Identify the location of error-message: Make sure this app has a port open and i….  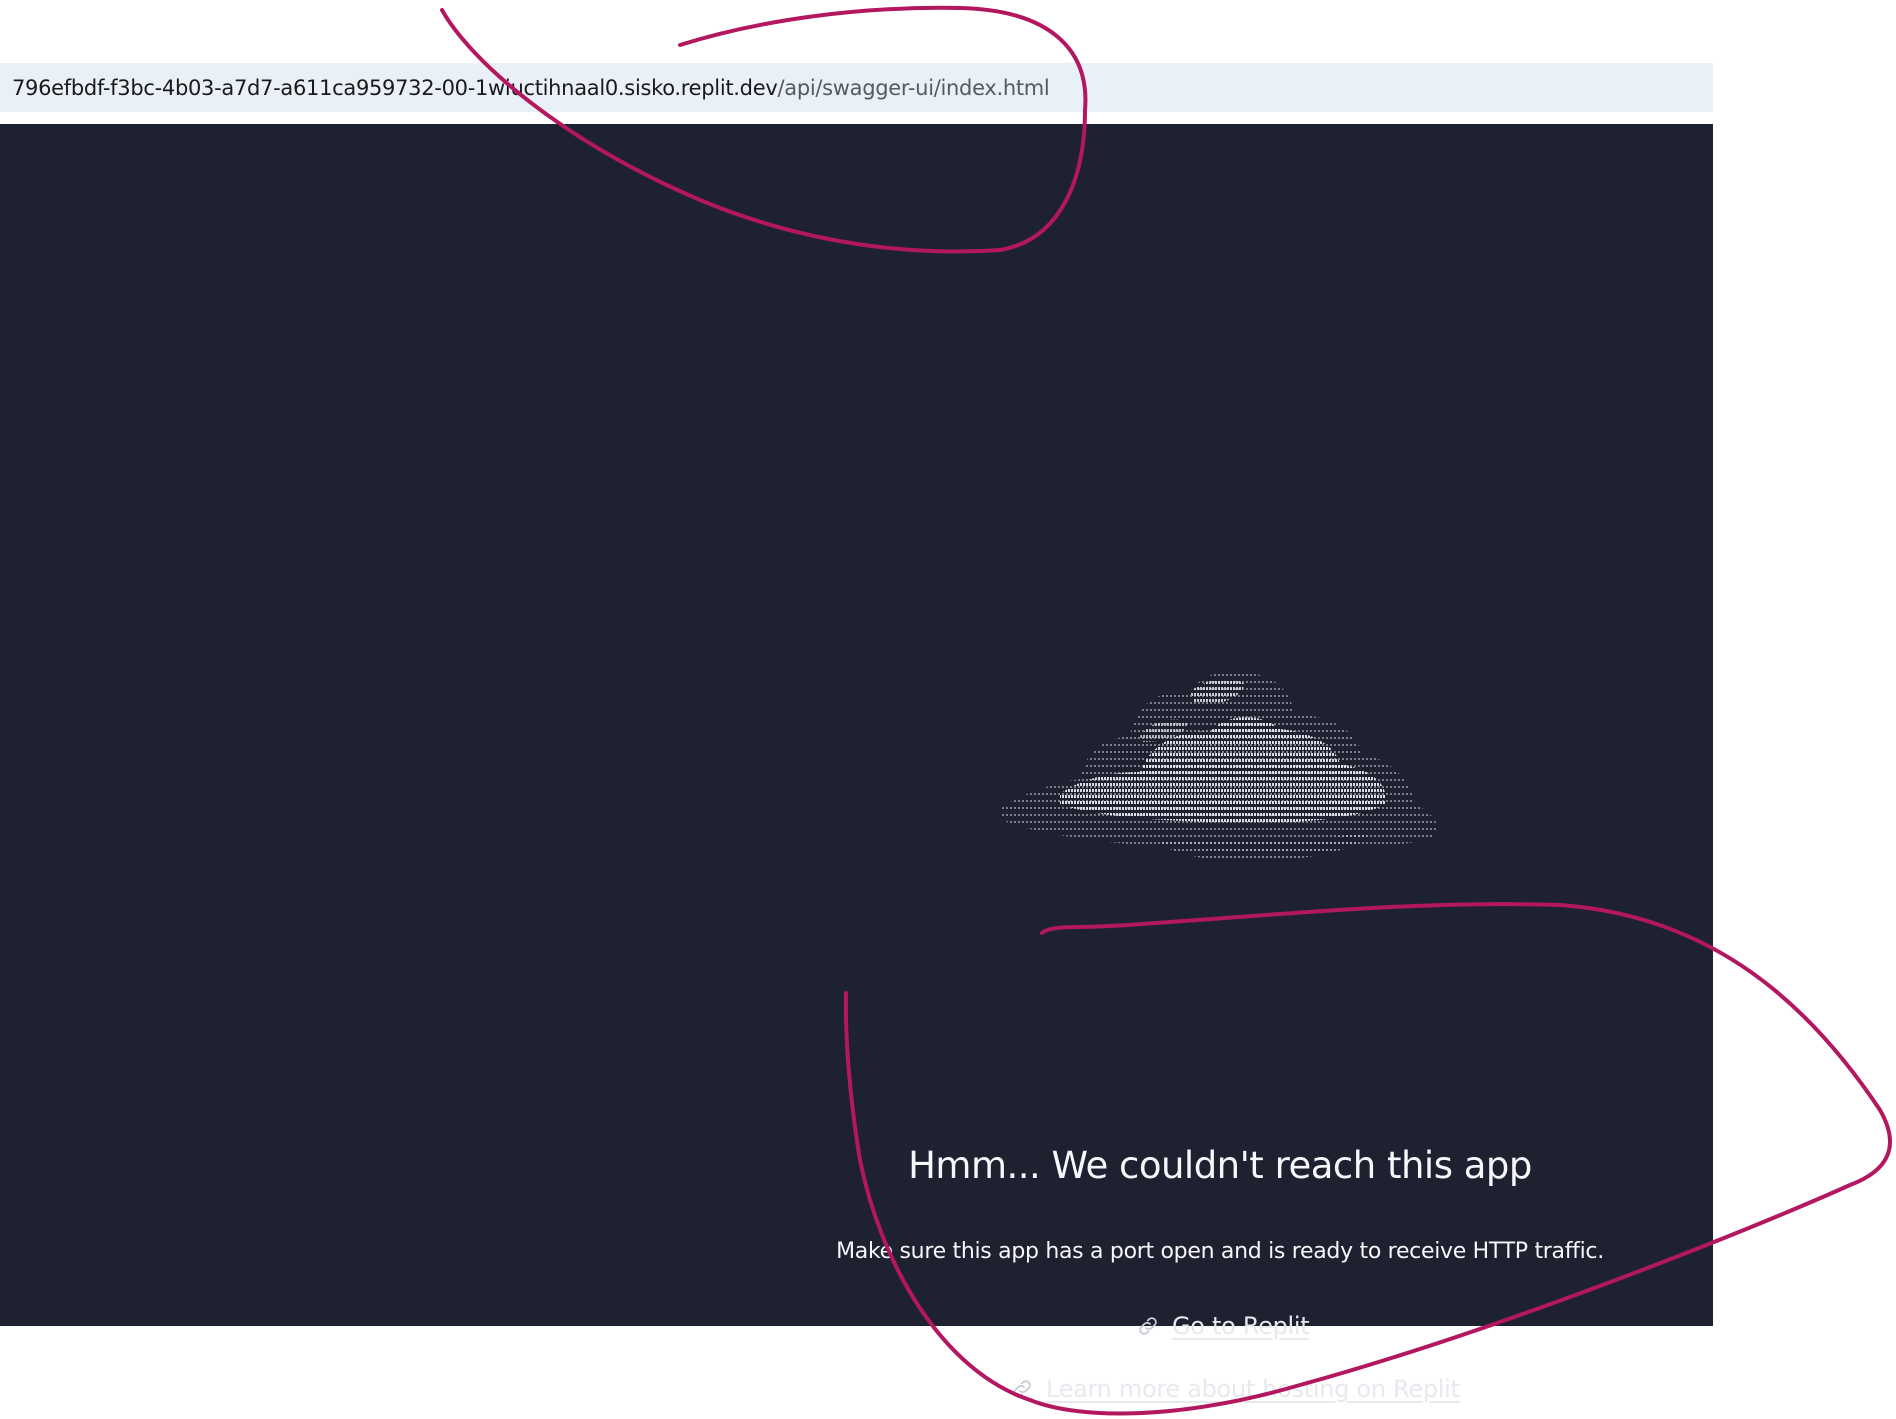
(1220, 1251).